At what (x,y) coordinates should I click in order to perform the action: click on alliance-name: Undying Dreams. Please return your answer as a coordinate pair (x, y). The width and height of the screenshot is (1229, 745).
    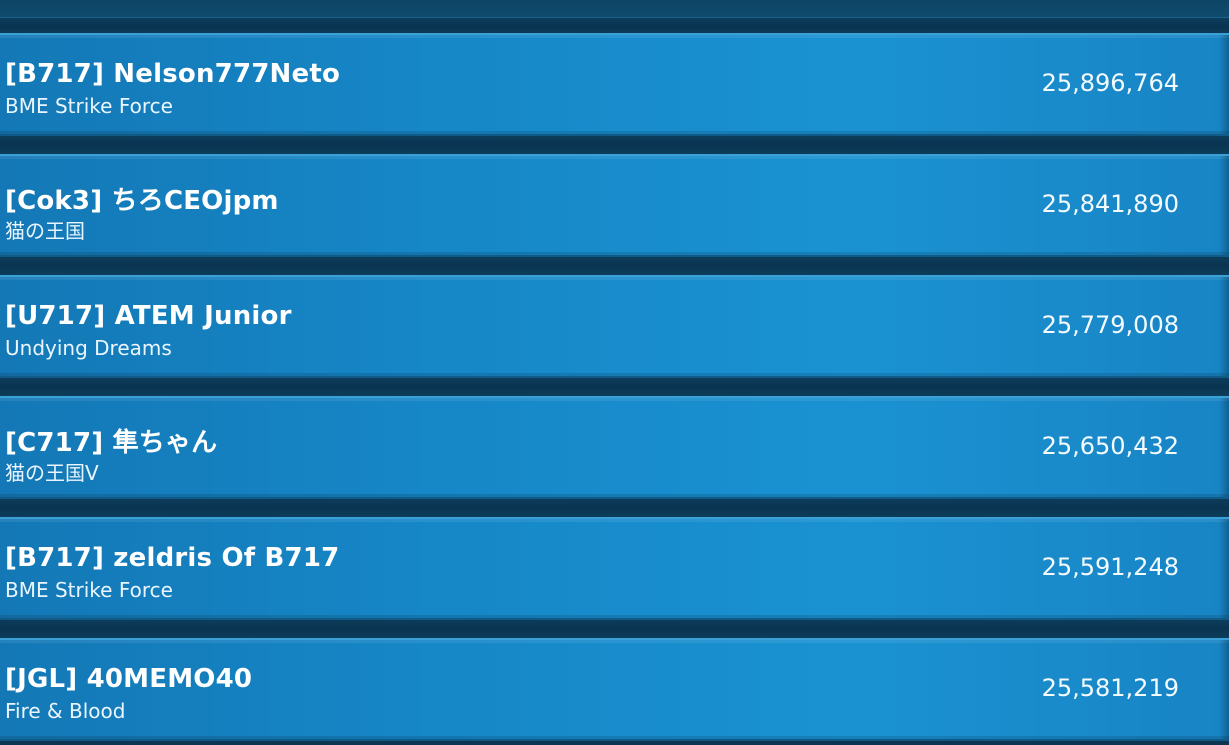
    Looking at the image, I should click on (88, 348).